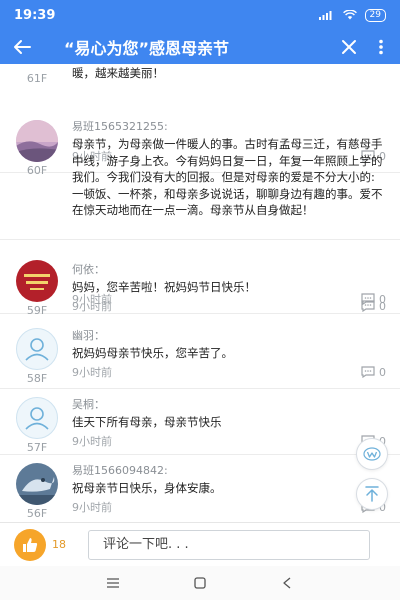  I want to click on close-button, so click(349, 47).